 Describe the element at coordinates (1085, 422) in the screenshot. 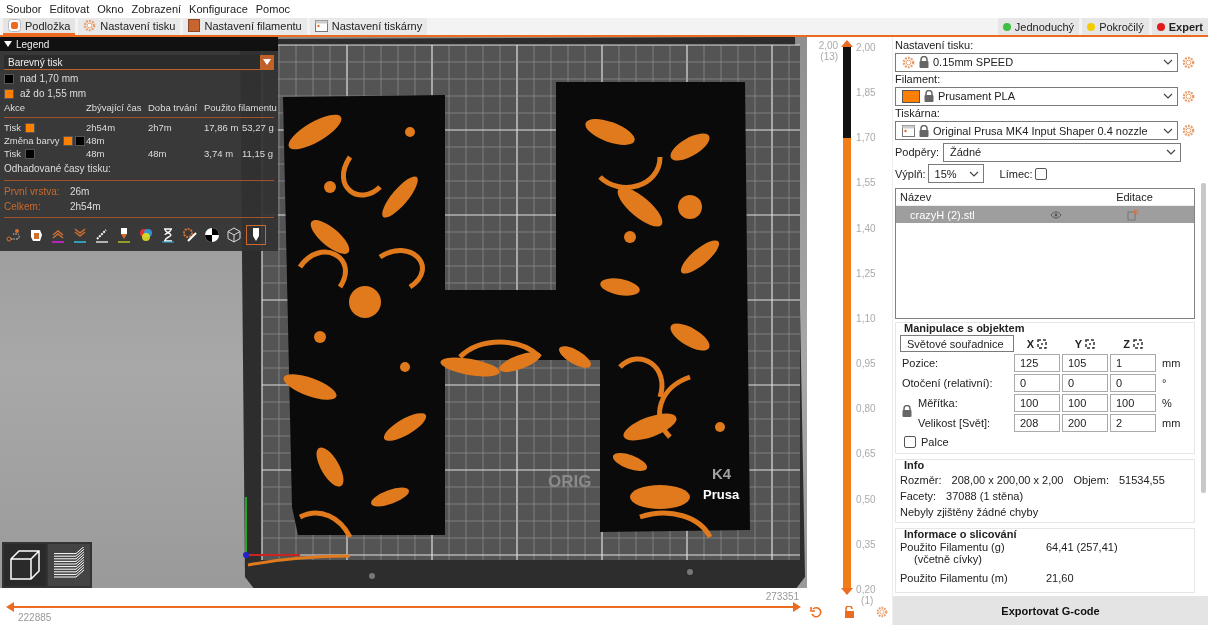

I see `number-input: 200` at that location.